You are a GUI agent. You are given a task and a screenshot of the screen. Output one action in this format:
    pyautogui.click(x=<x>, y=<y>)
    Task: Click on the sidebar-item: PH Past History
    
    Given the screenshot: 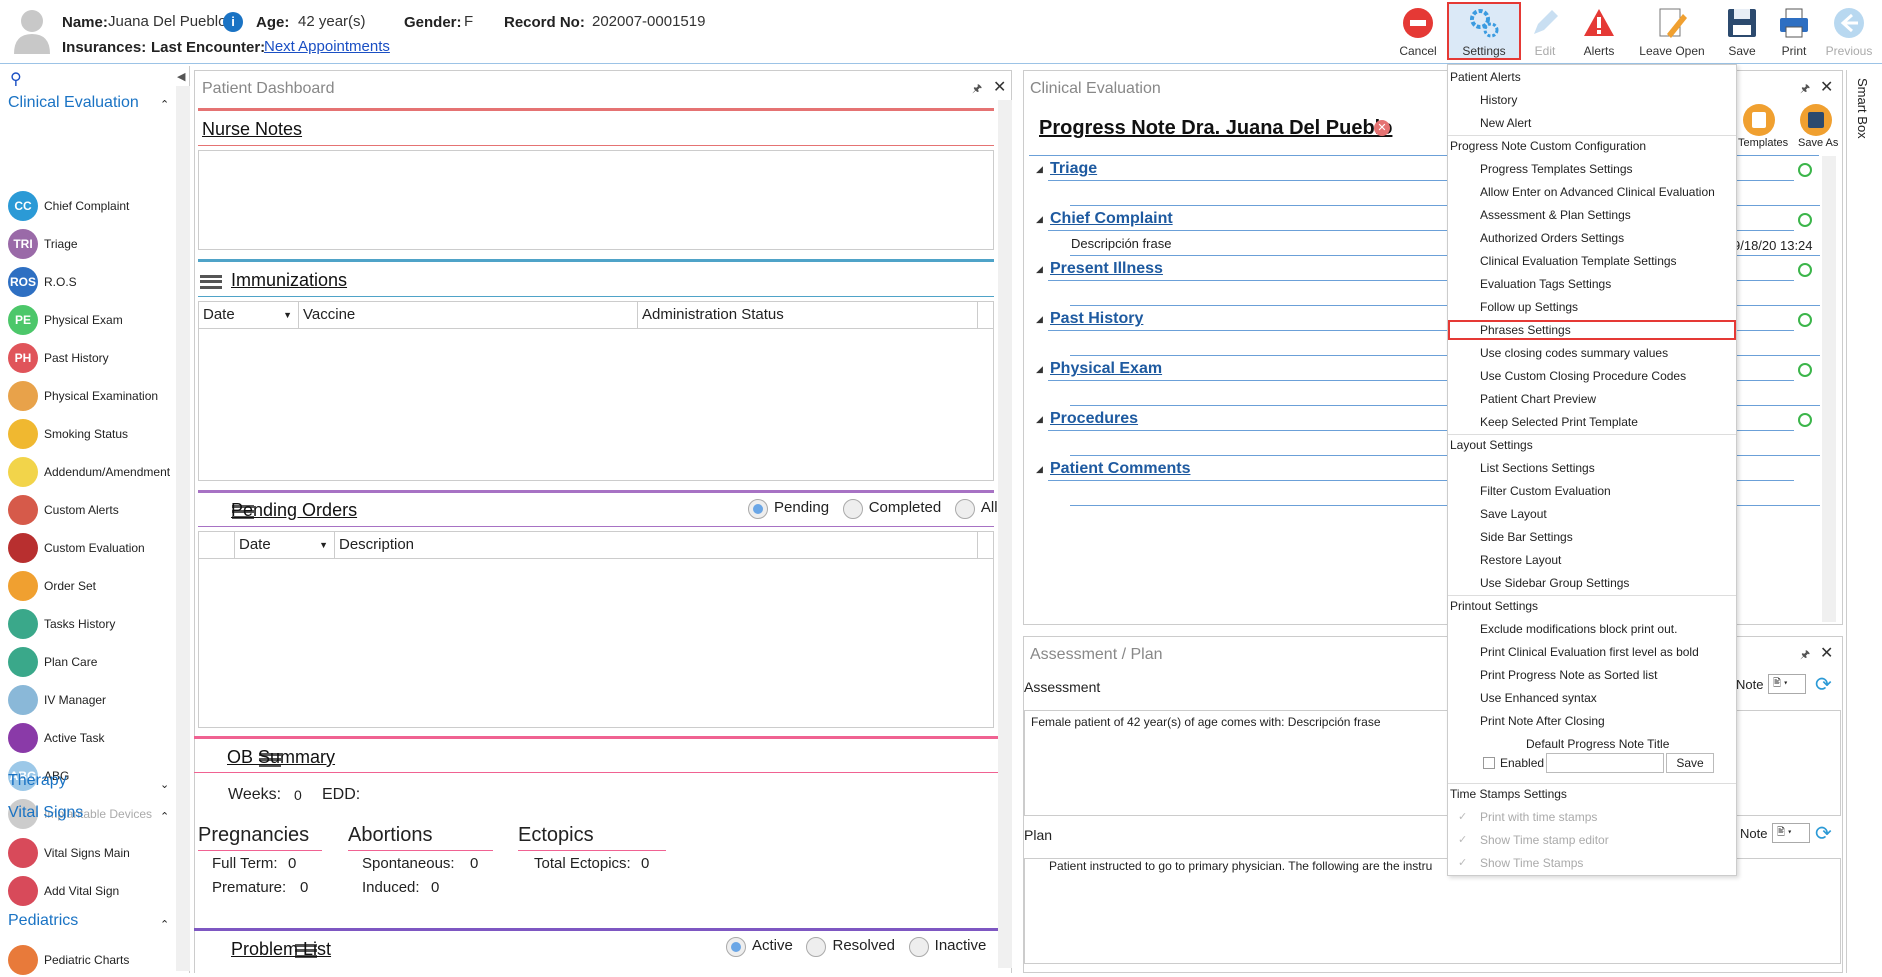 What is the action you would take?
    pyautogui.click(x=93, y=358)
    